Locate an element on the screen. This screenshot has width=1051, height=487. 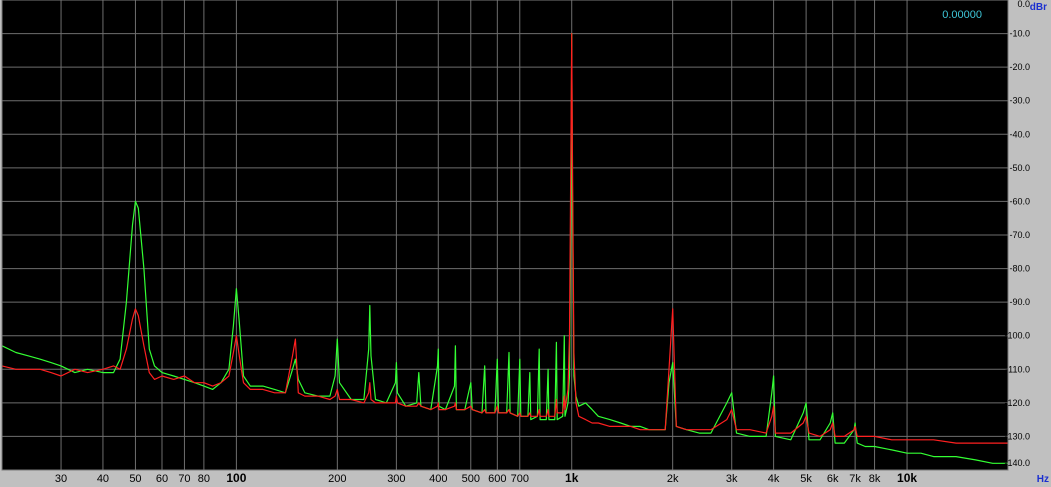
x-tick-label: 60 is located at coordinates (162, 479).